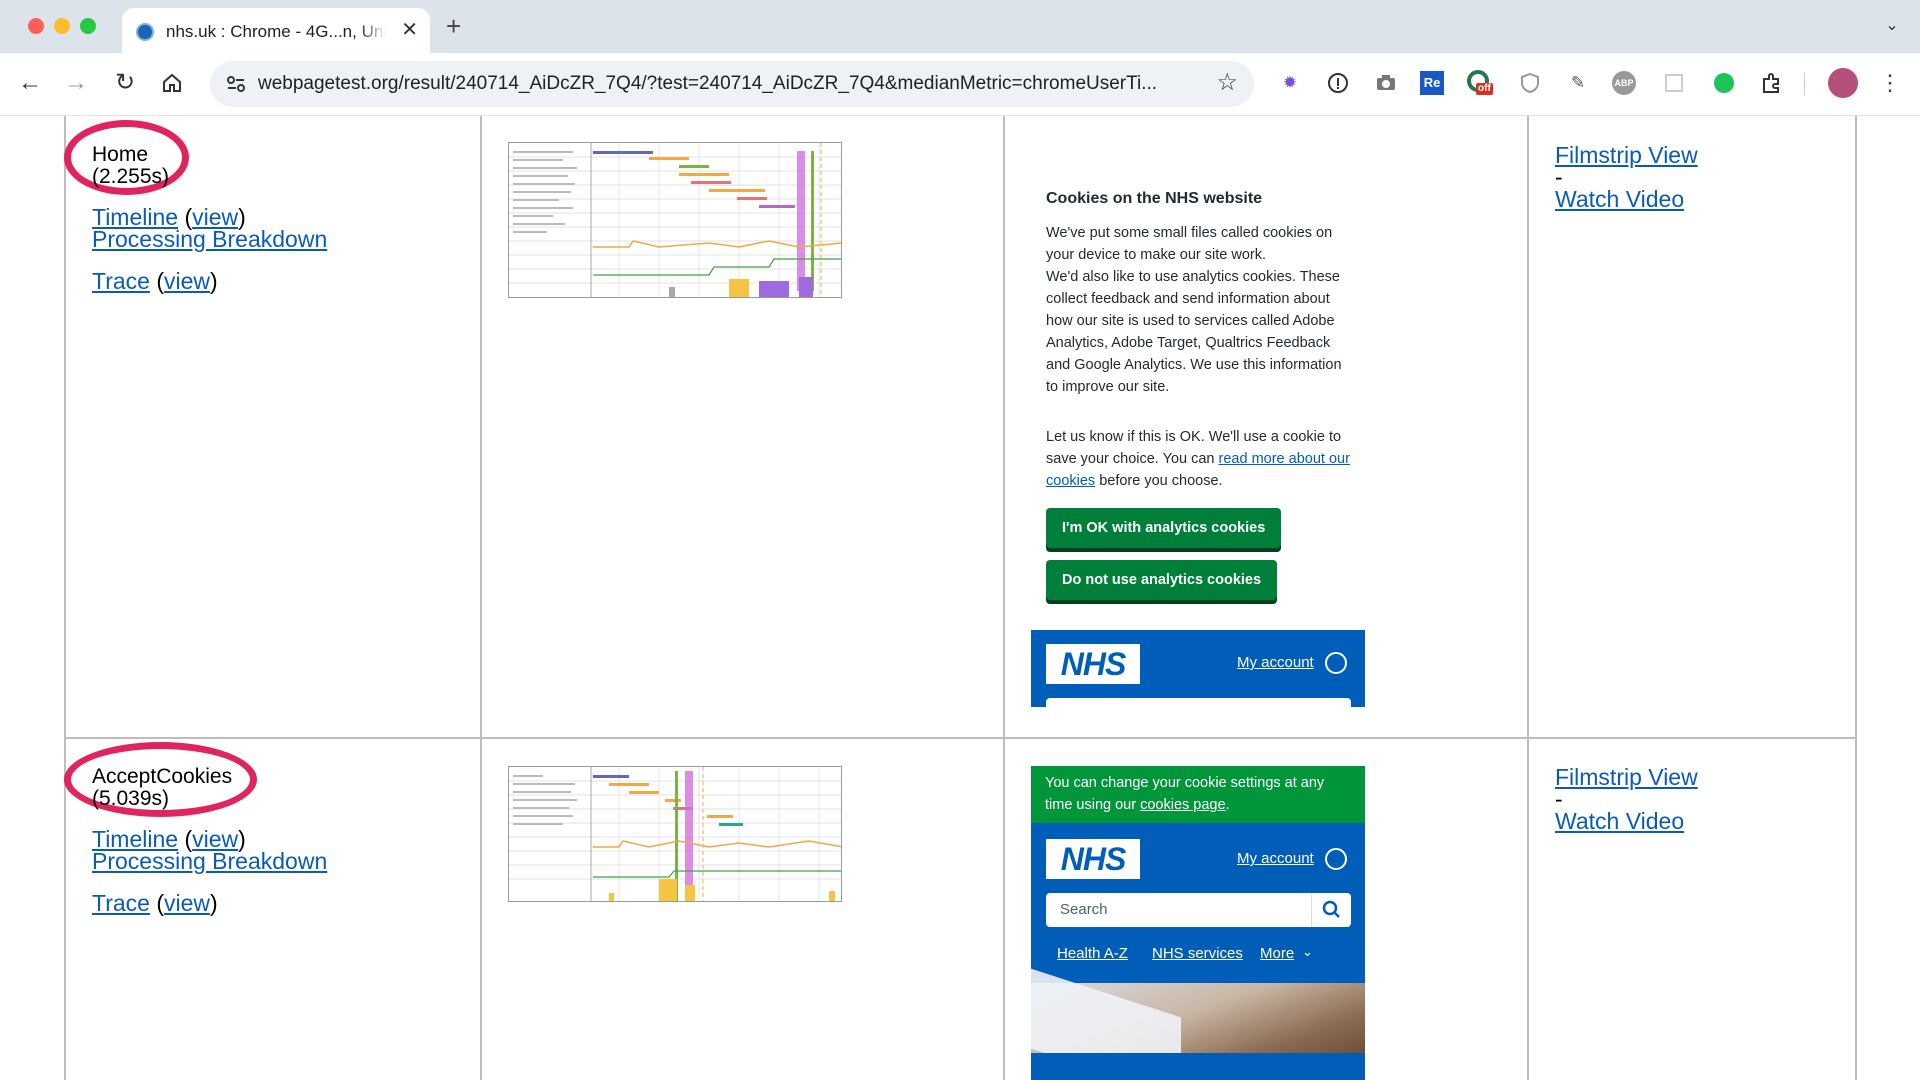 The image size is (1920, 1080). What do you see at coordinates (1804, 84) in the screenshot?
I see `toolbar-separator` at bounding box center [1804, 84].